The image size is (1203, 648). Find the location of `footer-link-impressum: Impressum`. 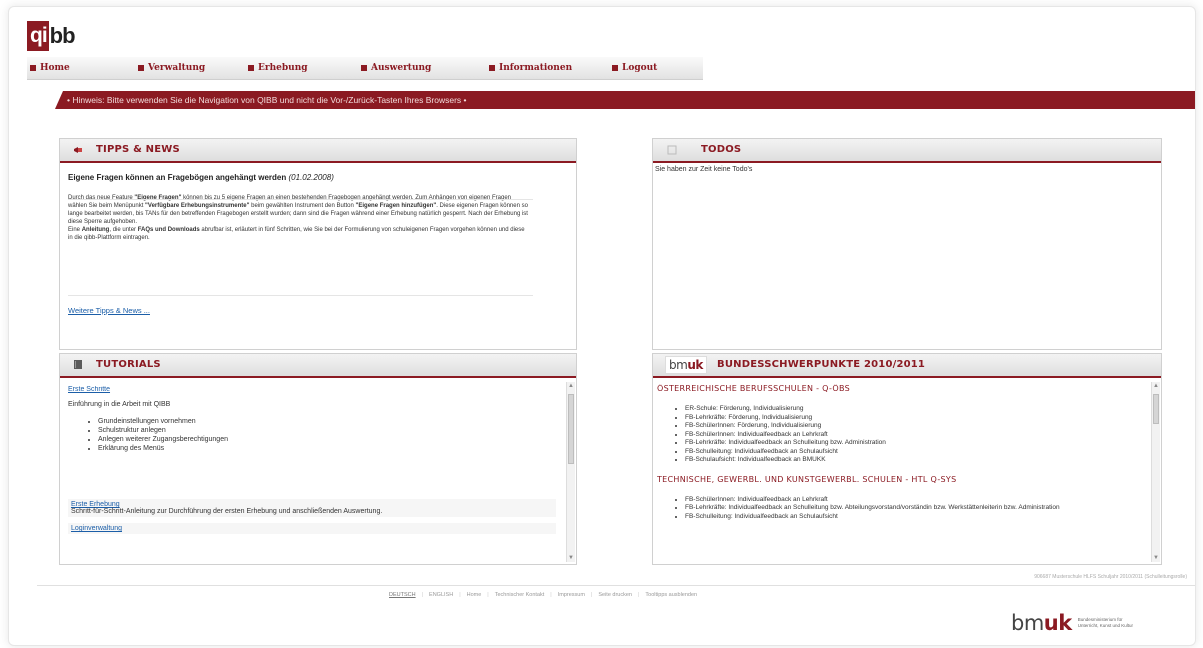

footer-link-impressum: Impressum is located at coordinates (571, 595).